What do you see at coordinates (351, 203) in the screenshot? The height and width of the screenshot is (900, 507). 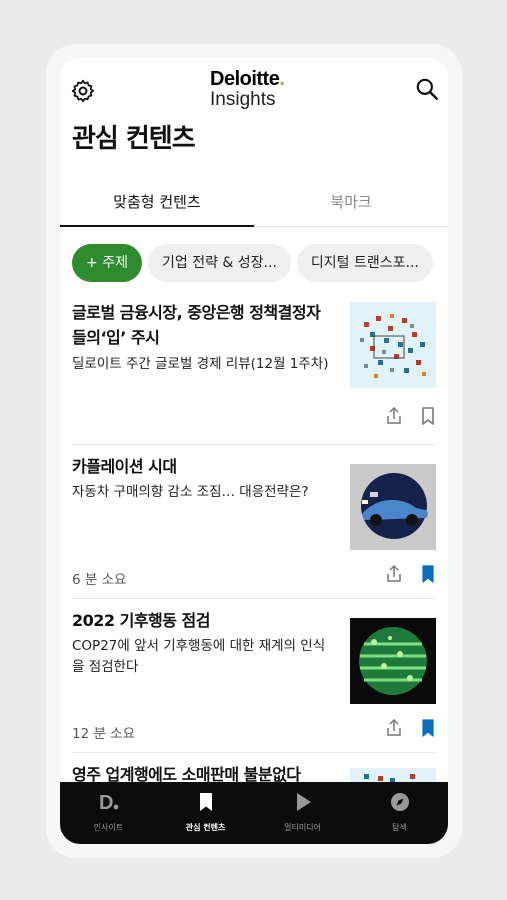 I see `tab-bookmarks: 북마크` at bounding box center [351, 203].